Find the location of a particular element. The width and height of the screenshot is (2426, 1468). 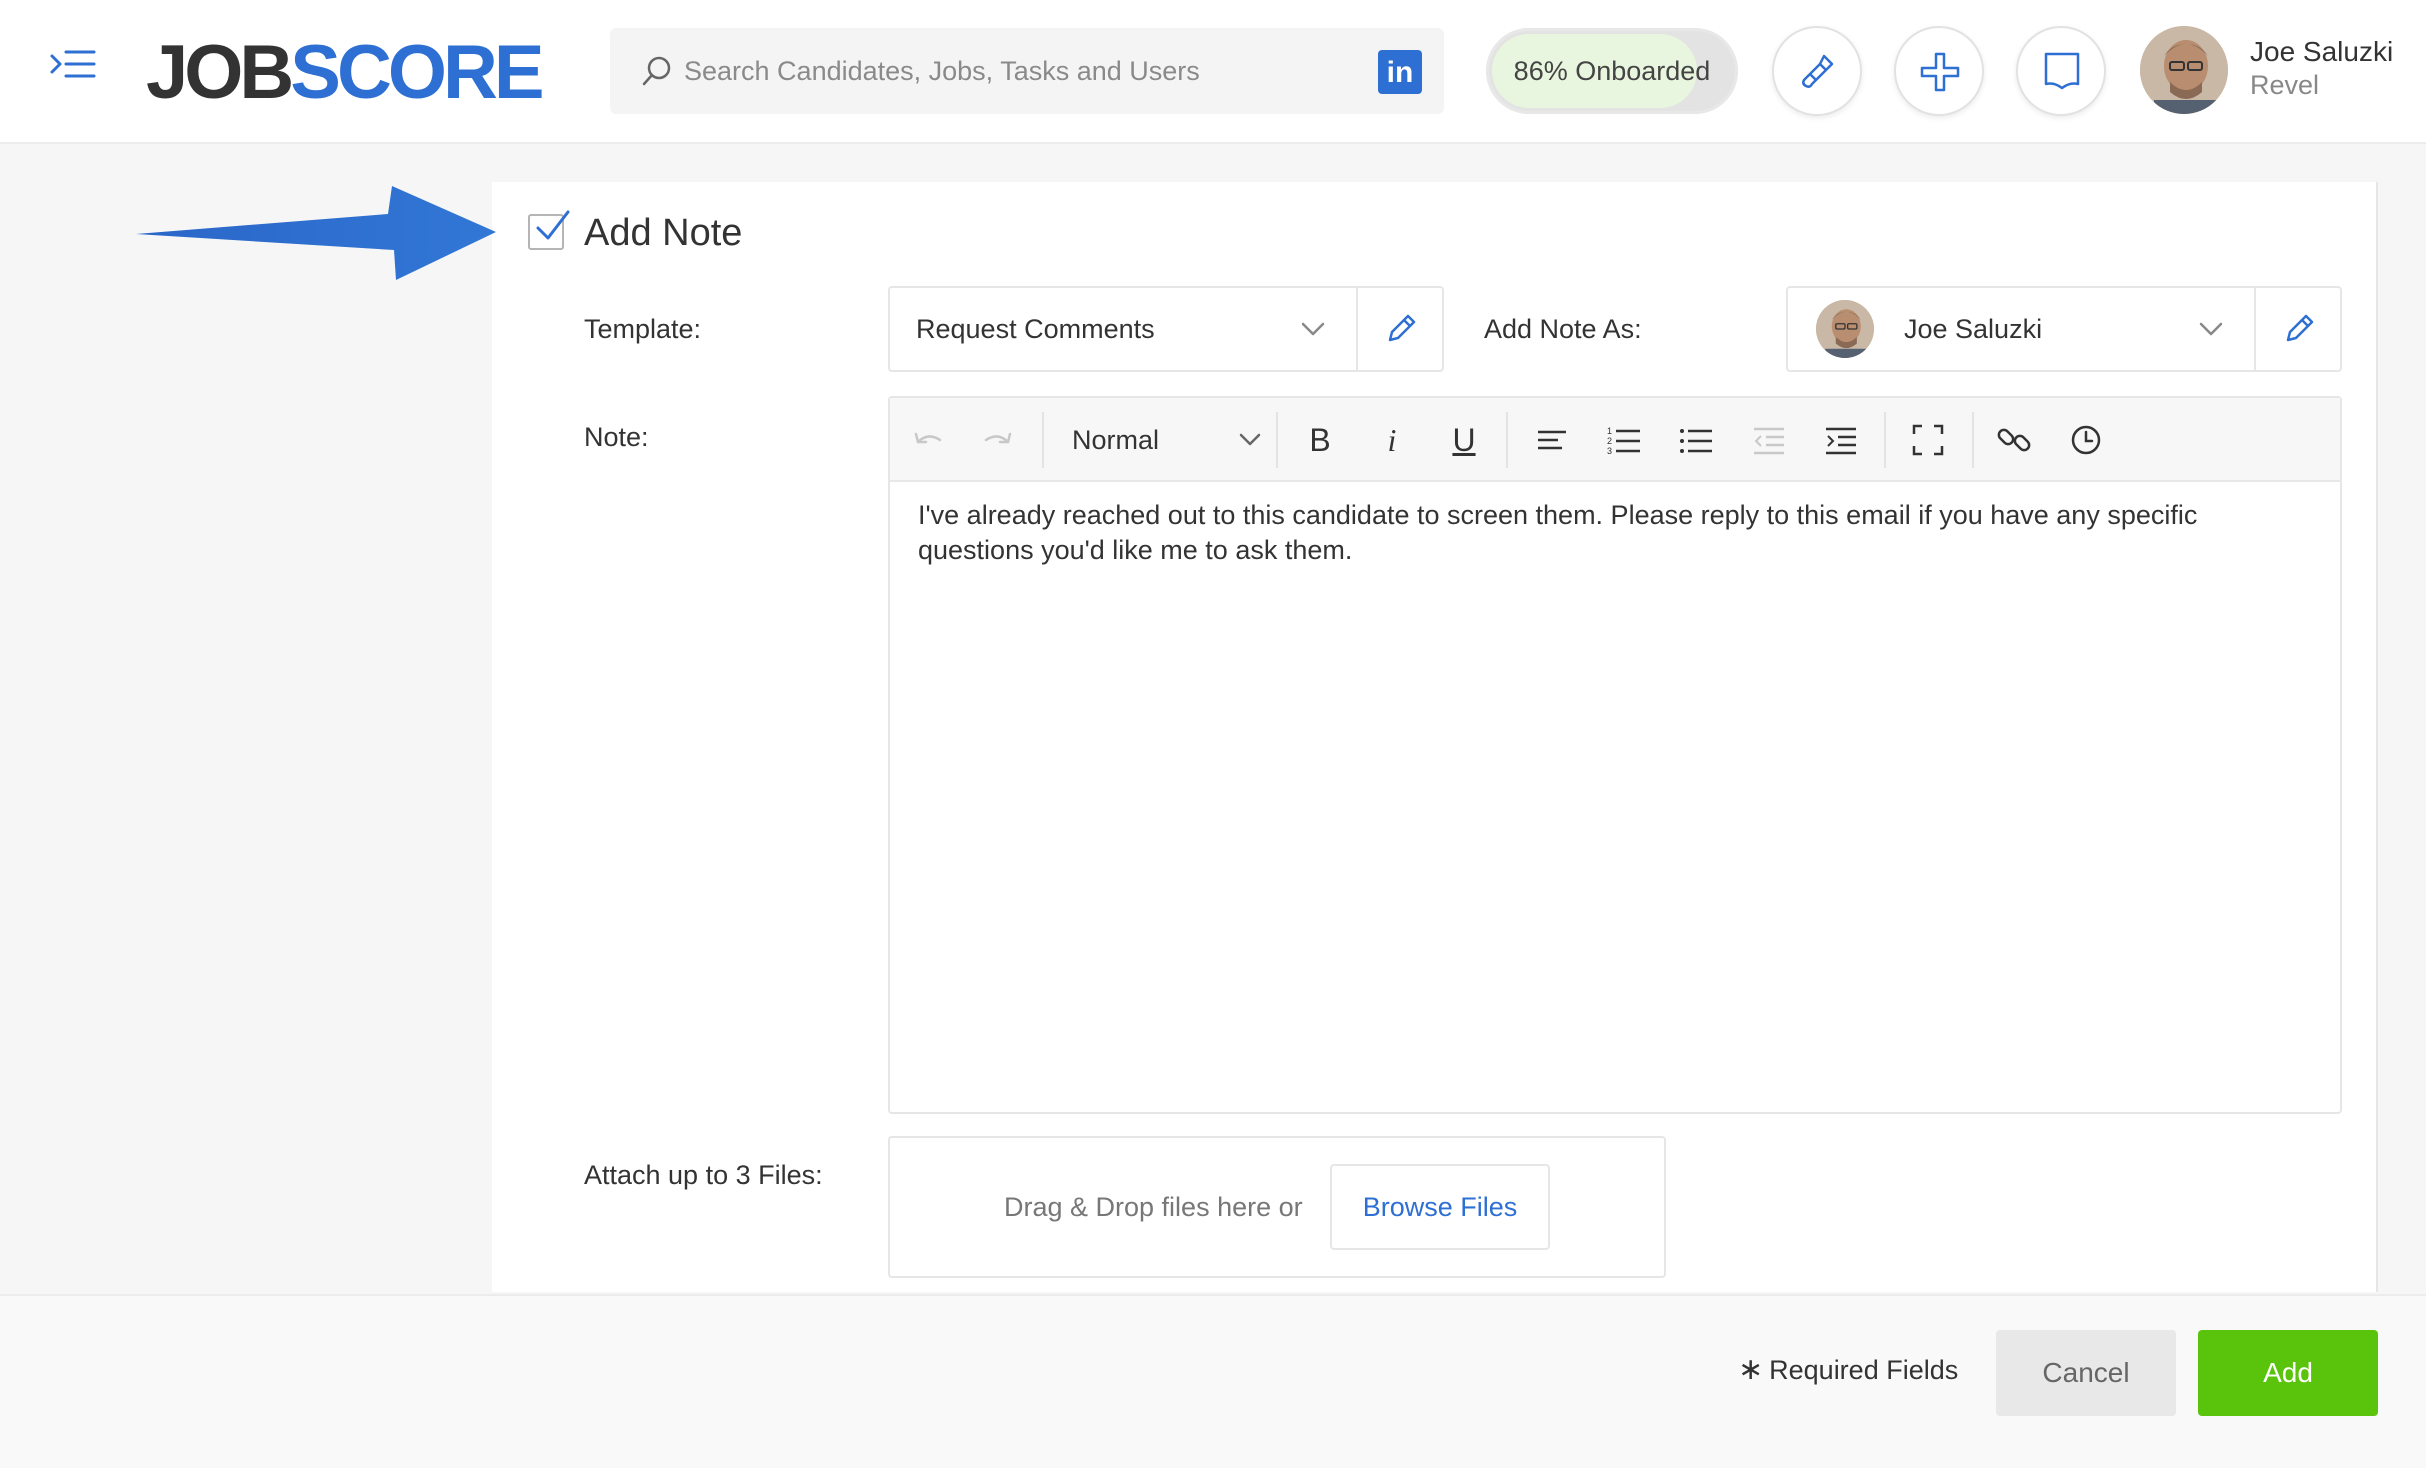

undo-button is located at coordinates (928, 440).